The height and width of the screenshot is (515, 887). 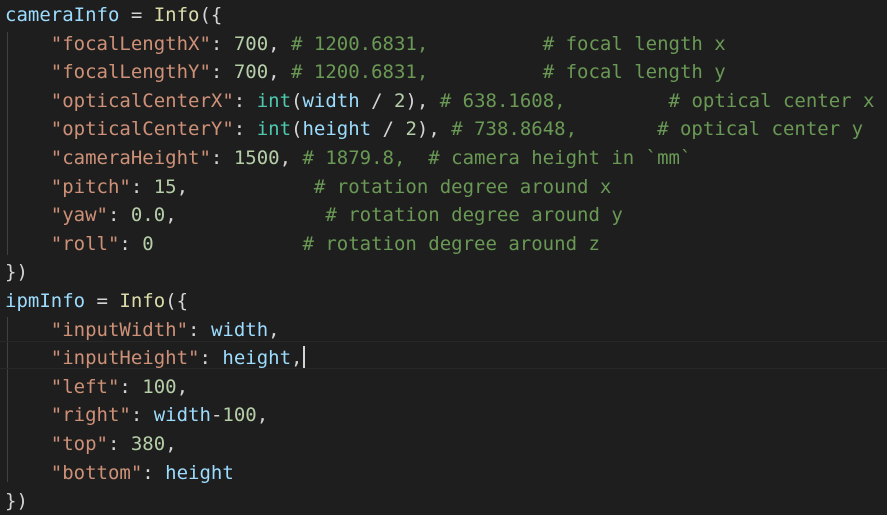 I want to click on code-token: # 1200.6831, # focal length y, so click(x=508, y=72).